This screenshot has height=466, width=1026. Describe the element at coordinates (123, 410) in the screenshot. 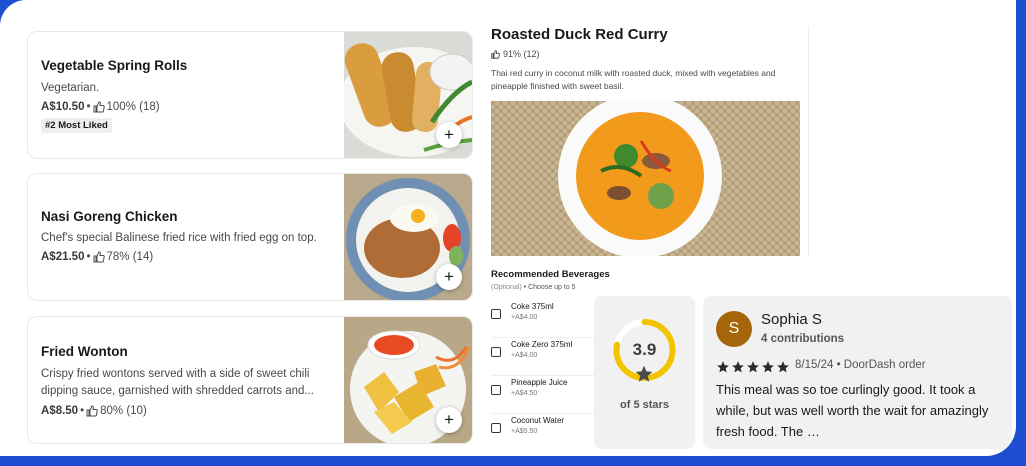

I see `item-rating: 80% (10)` at that location.